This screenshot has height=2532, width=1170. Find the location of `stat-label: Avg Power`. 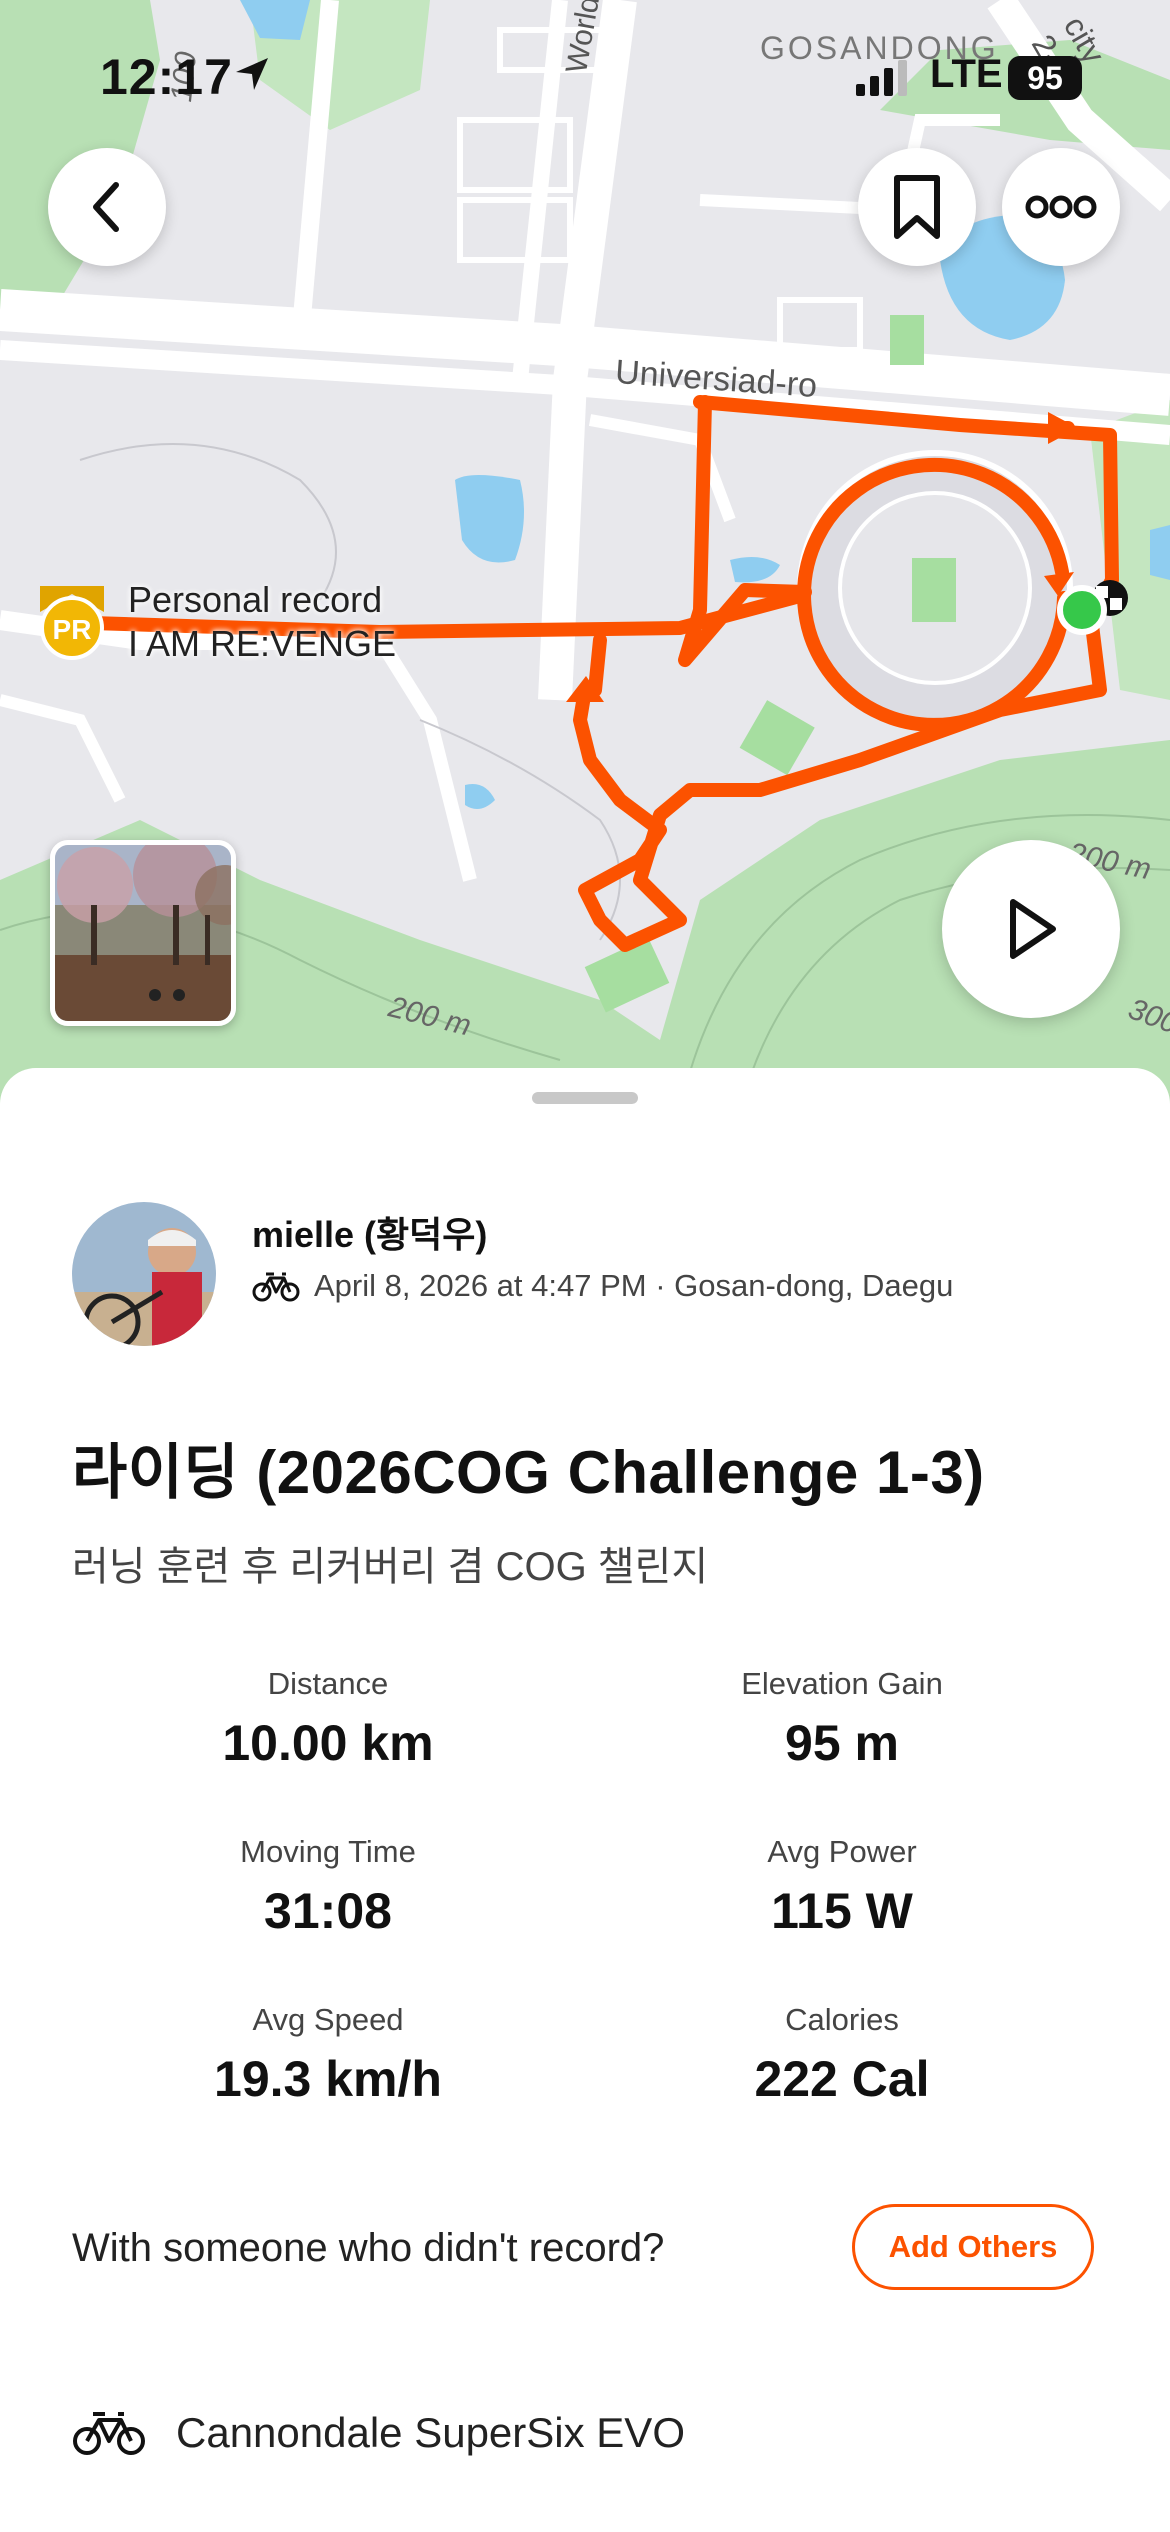

stat-label: Avg Power is located at coordinates (842, 1851).